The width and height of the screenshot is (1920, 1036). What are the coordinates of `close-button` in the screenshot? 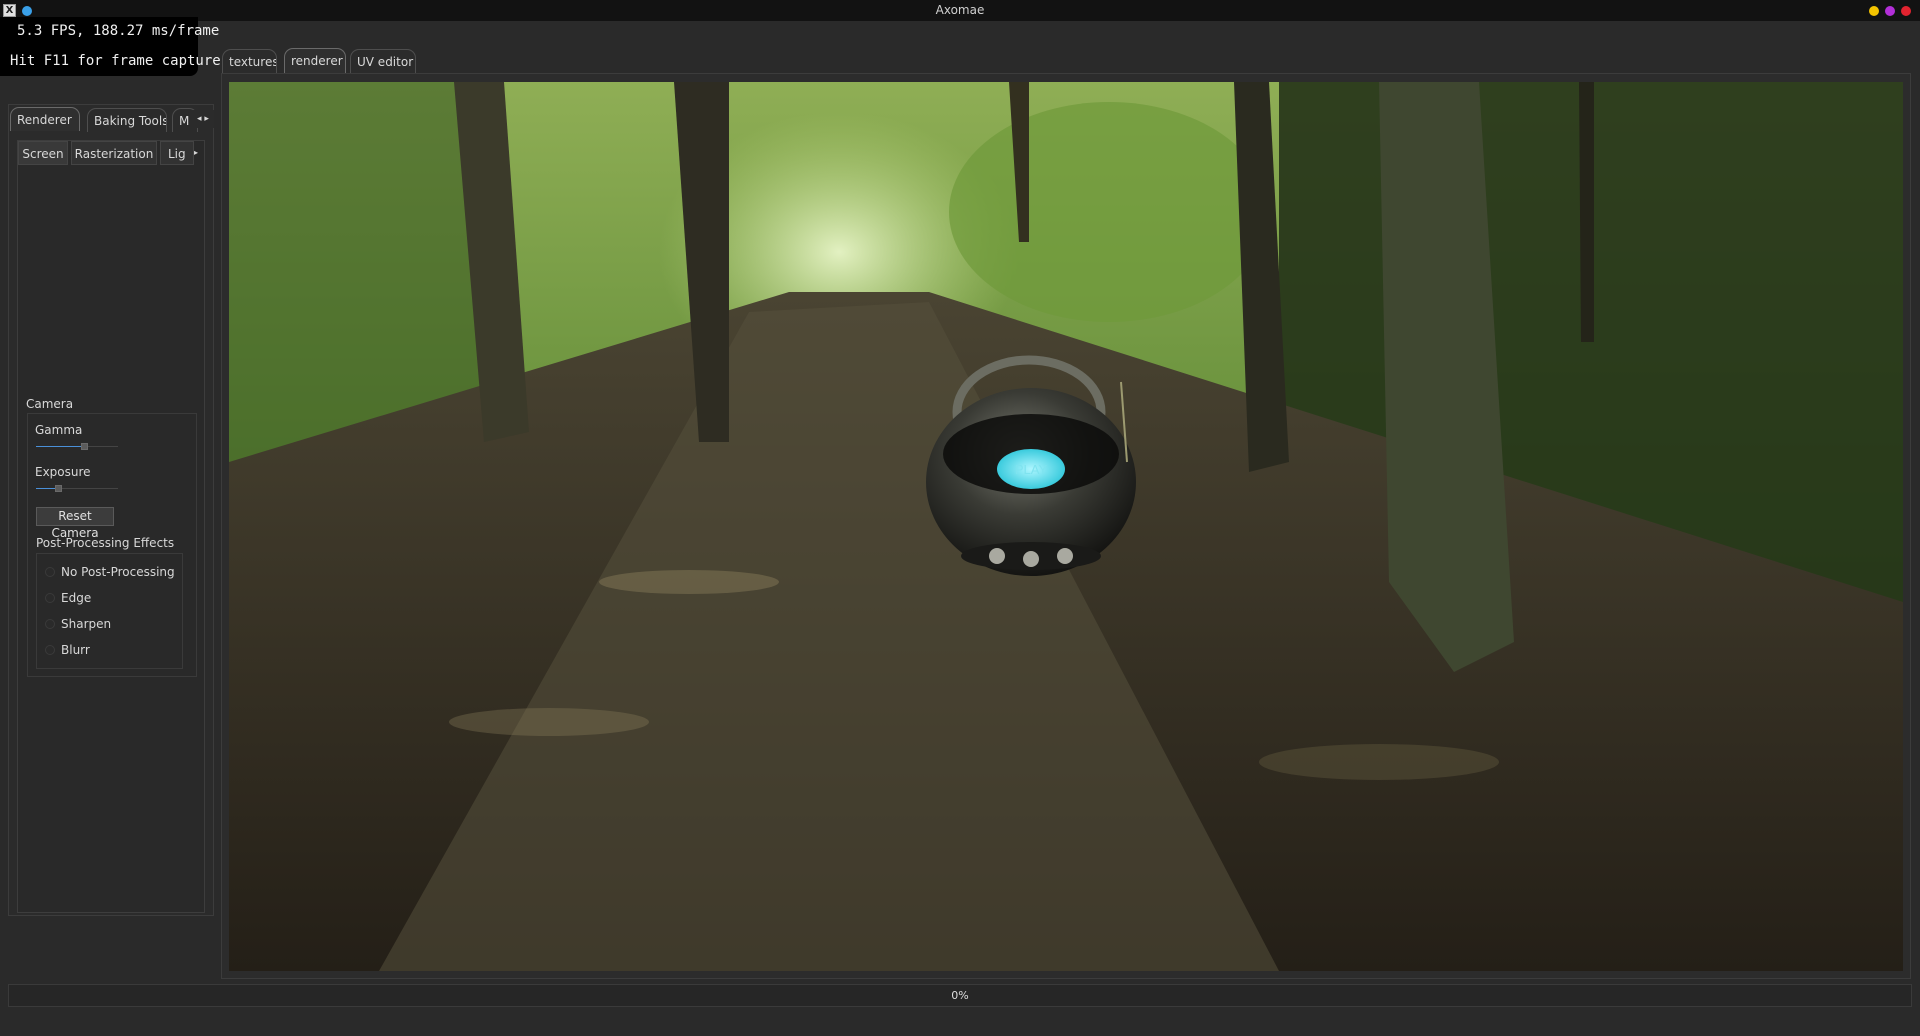 It's located at (1906, 11).